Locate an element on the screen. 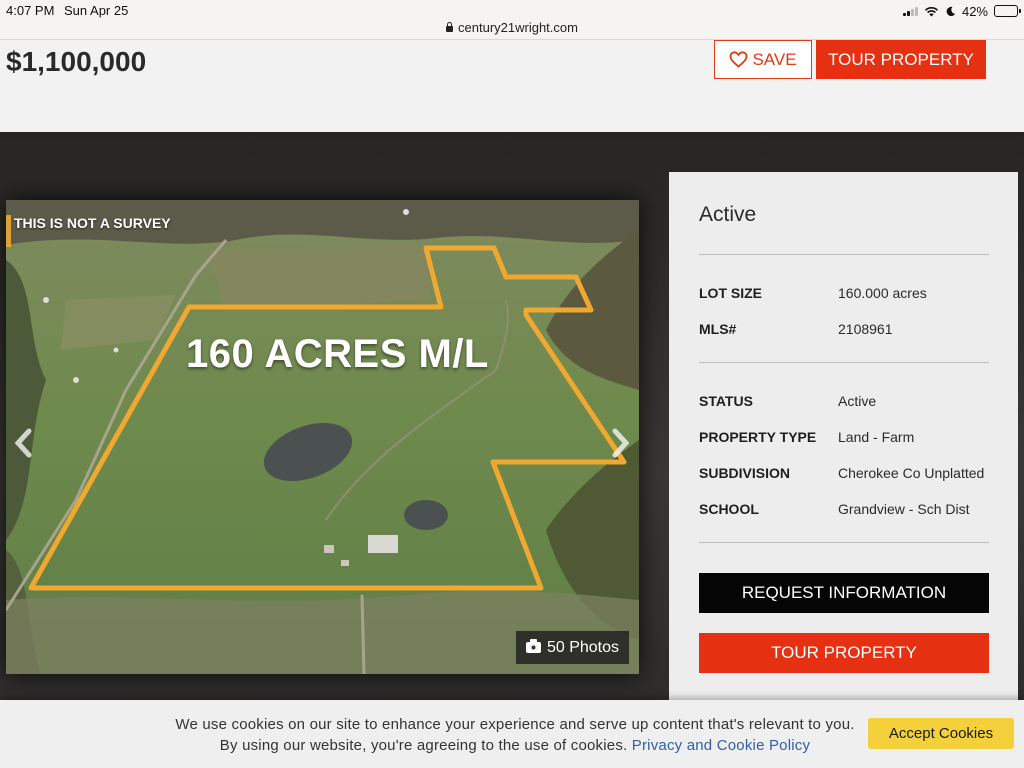 This screenshot has height=768, width=1024. detail-label: LOT SIZE is located at coordinates (730, 293).